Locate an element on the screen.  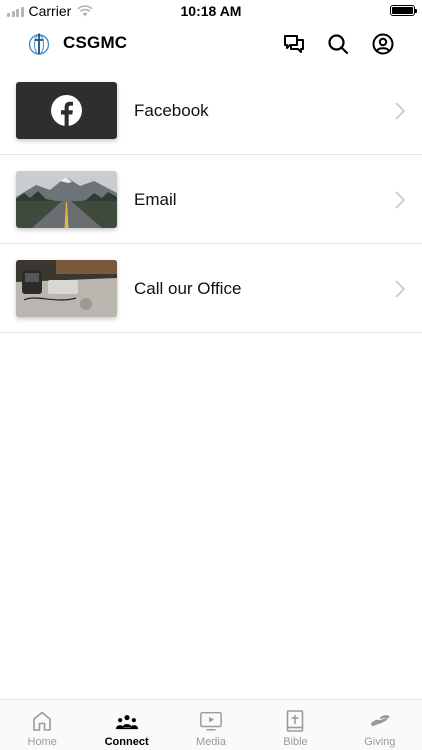
tab-label: Bible is located at coordinates (295, 742).